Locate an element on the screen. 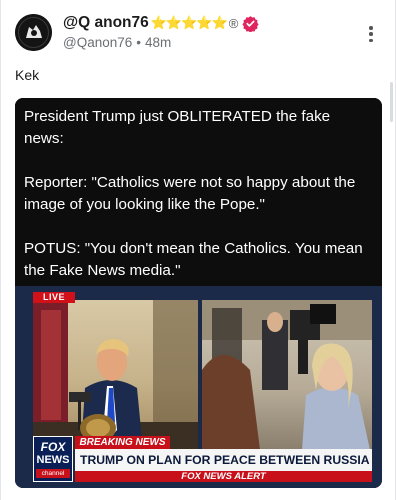 The image size is (396, 500). more-options-icon is located at coordinates (371, 34).